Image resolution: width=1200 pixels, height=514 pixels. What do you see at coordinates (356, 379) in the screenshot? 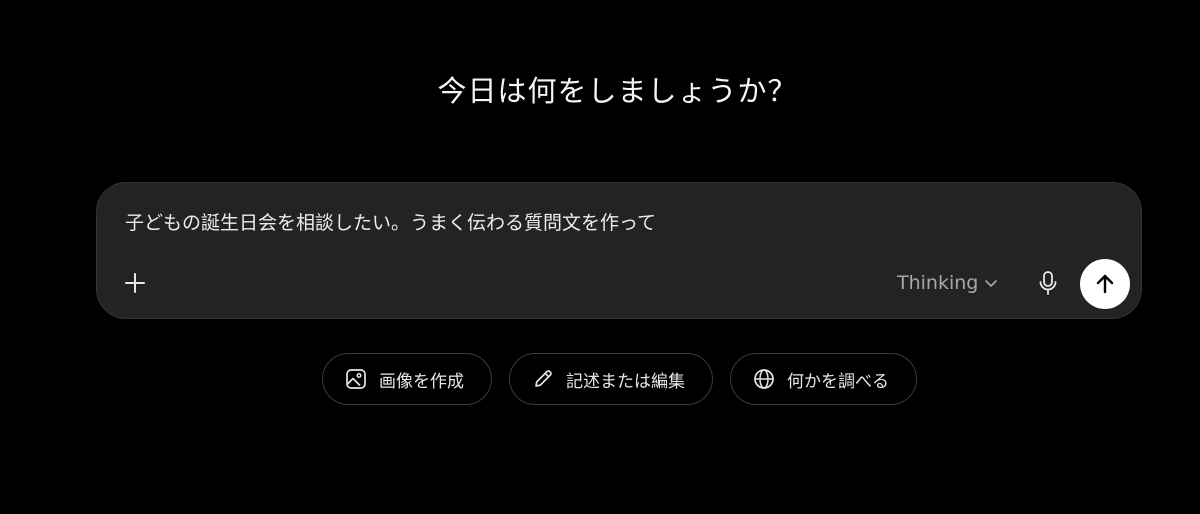
I see `image-icon` at bounding box center [356, 379].